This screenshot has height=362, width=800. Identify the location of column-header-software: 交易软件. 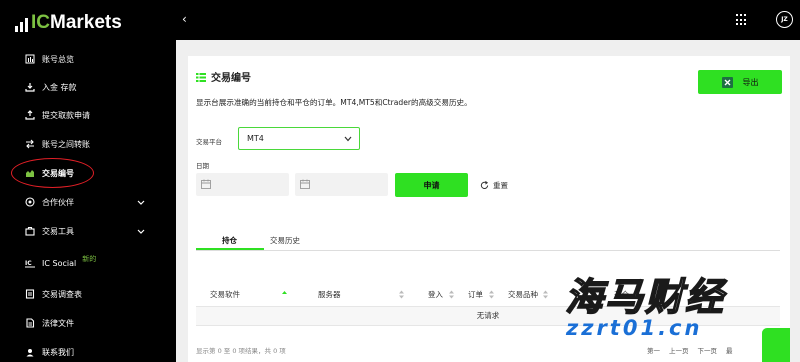
(248, 294).